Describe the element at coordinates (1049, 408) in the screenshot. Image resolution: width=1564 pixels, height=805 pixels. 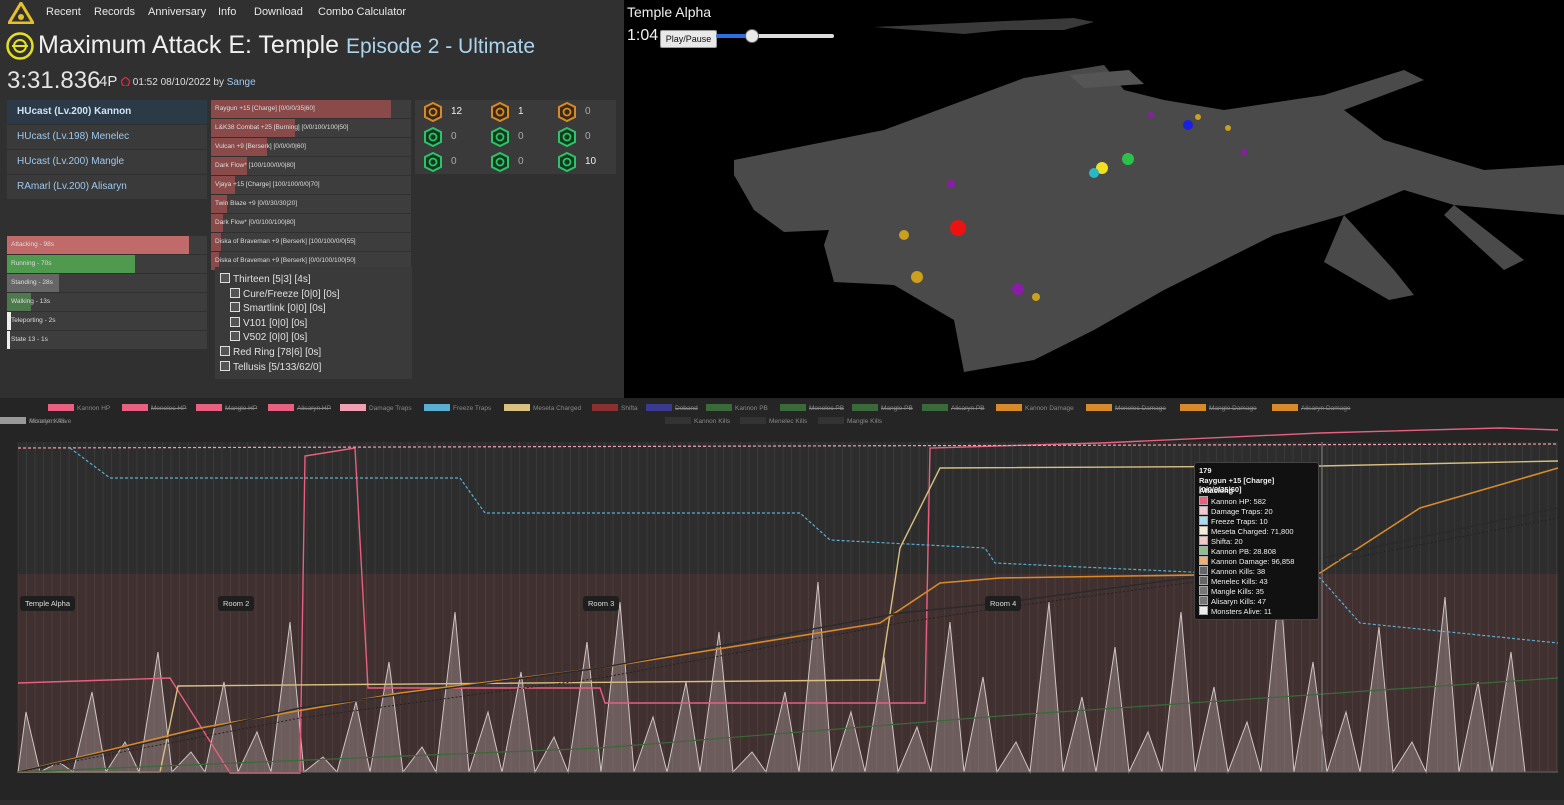
I see `legend-label: Kannon Damage` at that location.